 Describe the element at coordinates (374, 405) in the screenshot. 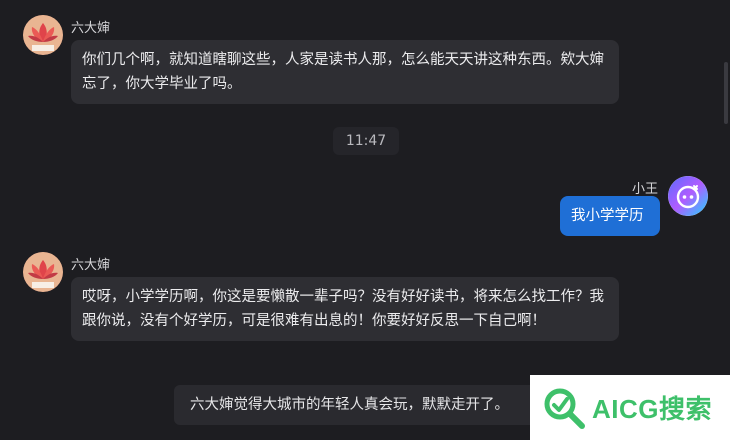

I see `system-notice: 六大婶觉得大城市的年轻人真会玩，默默走开了。` at that location.